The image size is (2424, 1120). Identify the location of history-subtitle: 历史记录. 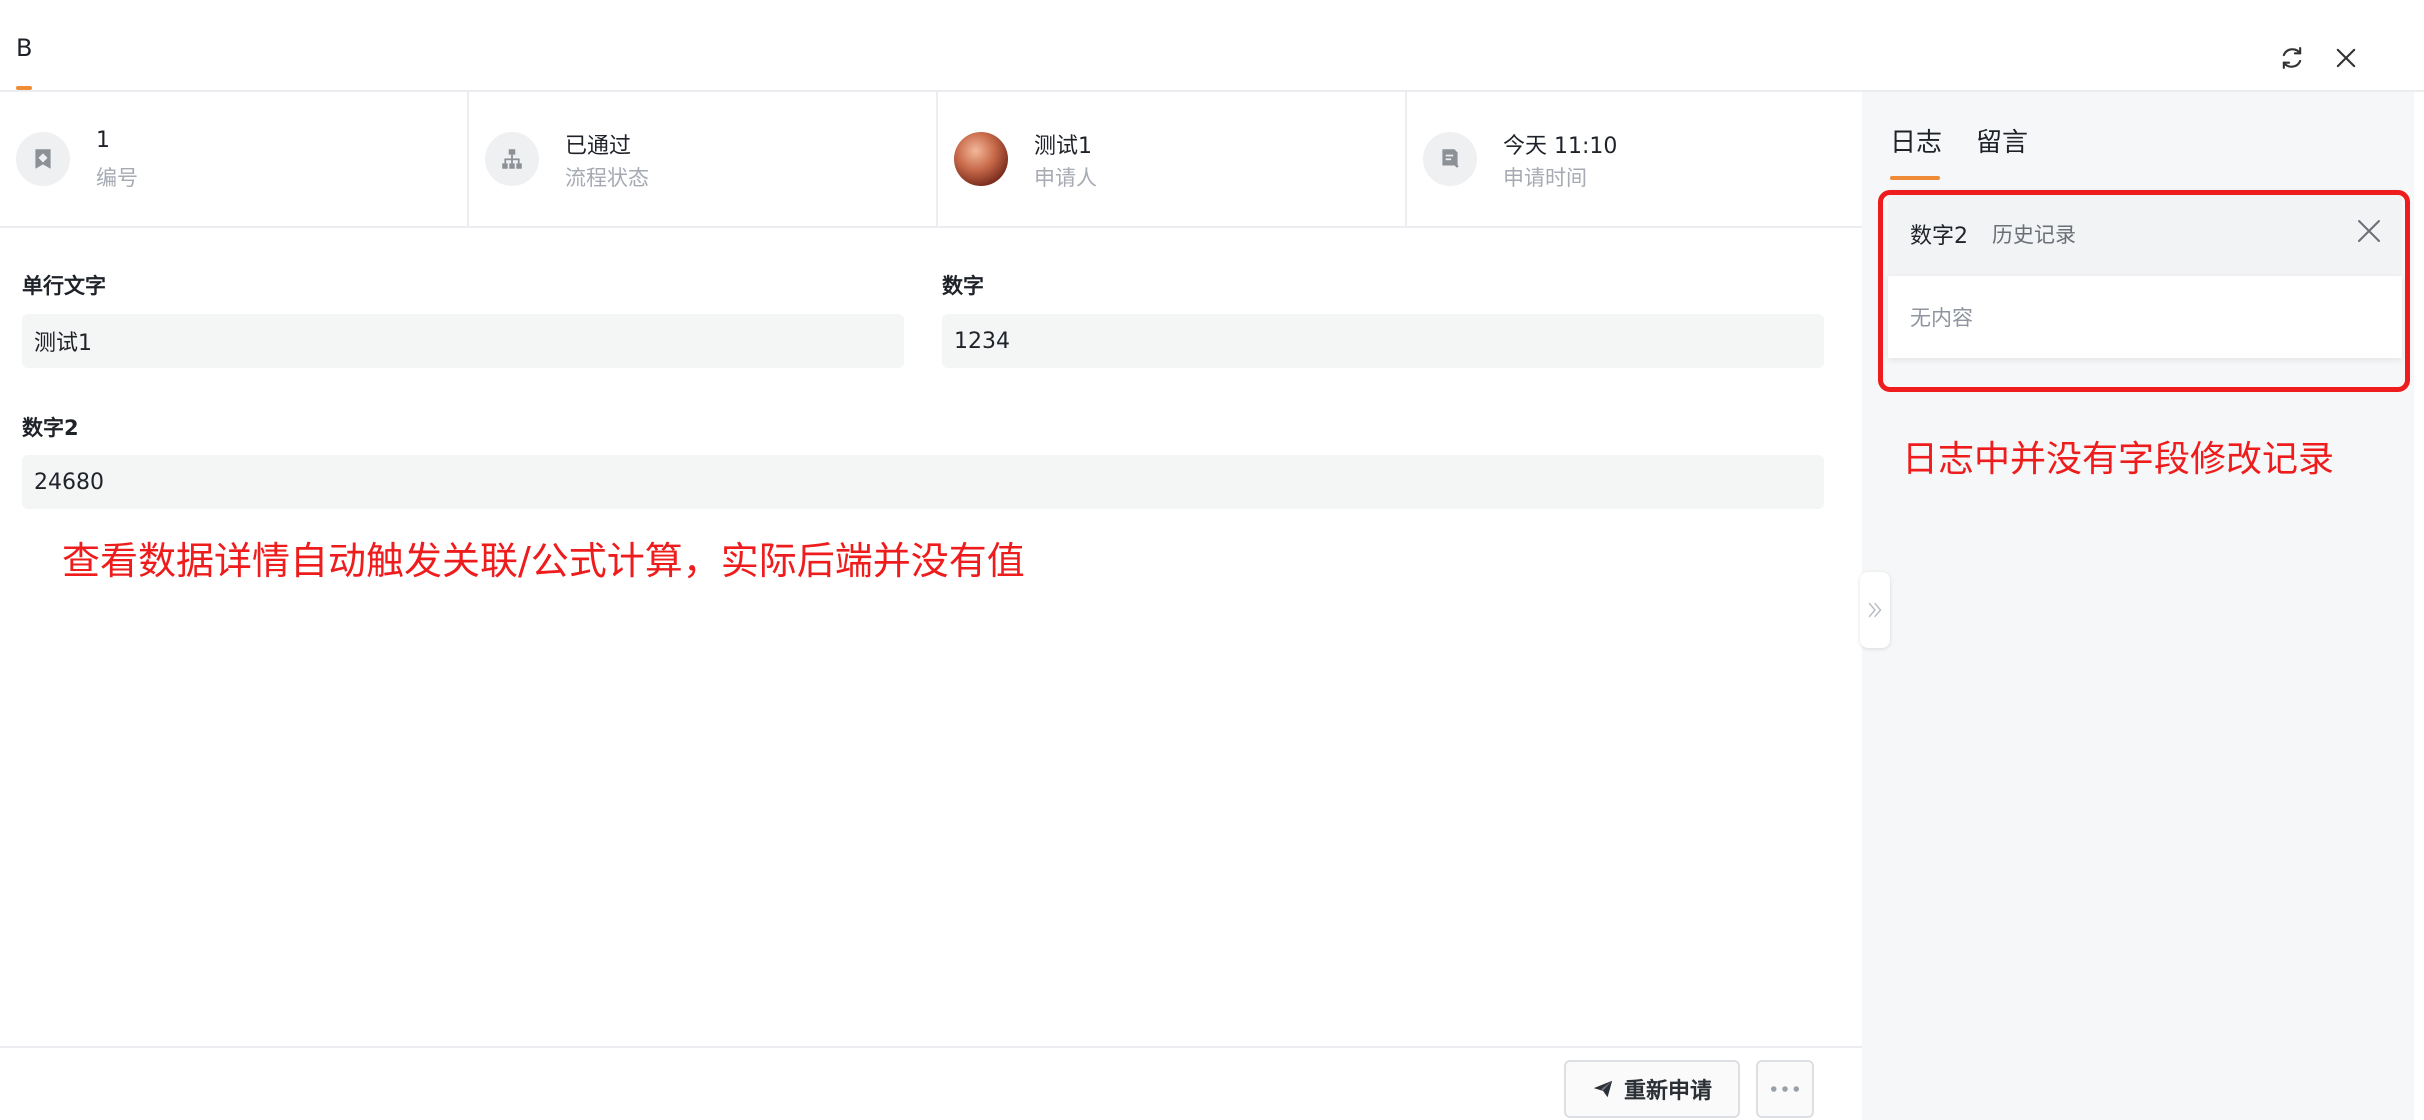
(2034, 235).